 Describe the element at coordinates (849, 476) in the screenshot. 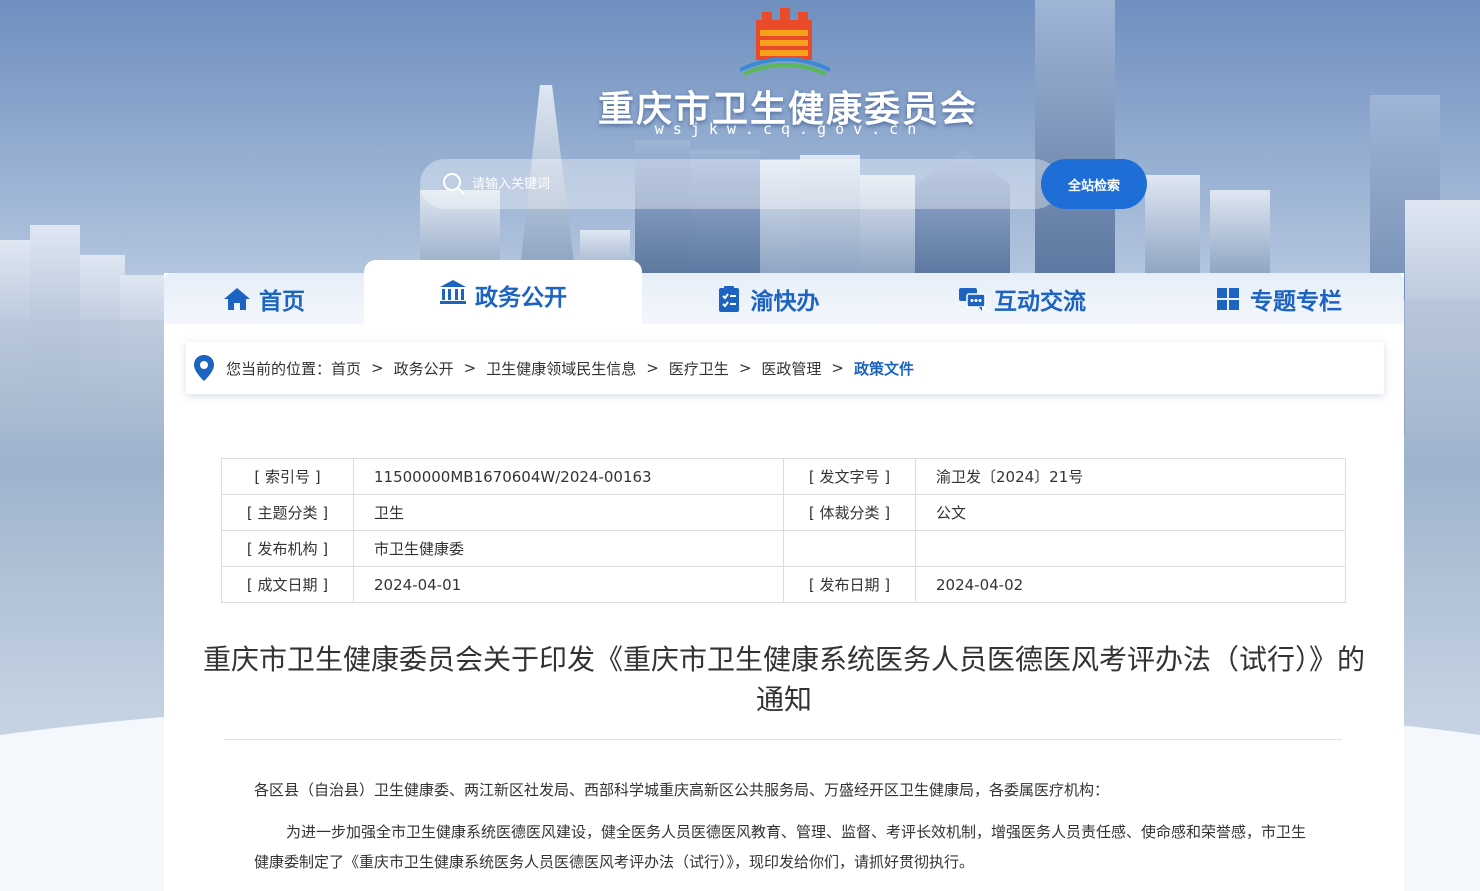

I see `document-number-label: [ 发文字号 ]` at that location.